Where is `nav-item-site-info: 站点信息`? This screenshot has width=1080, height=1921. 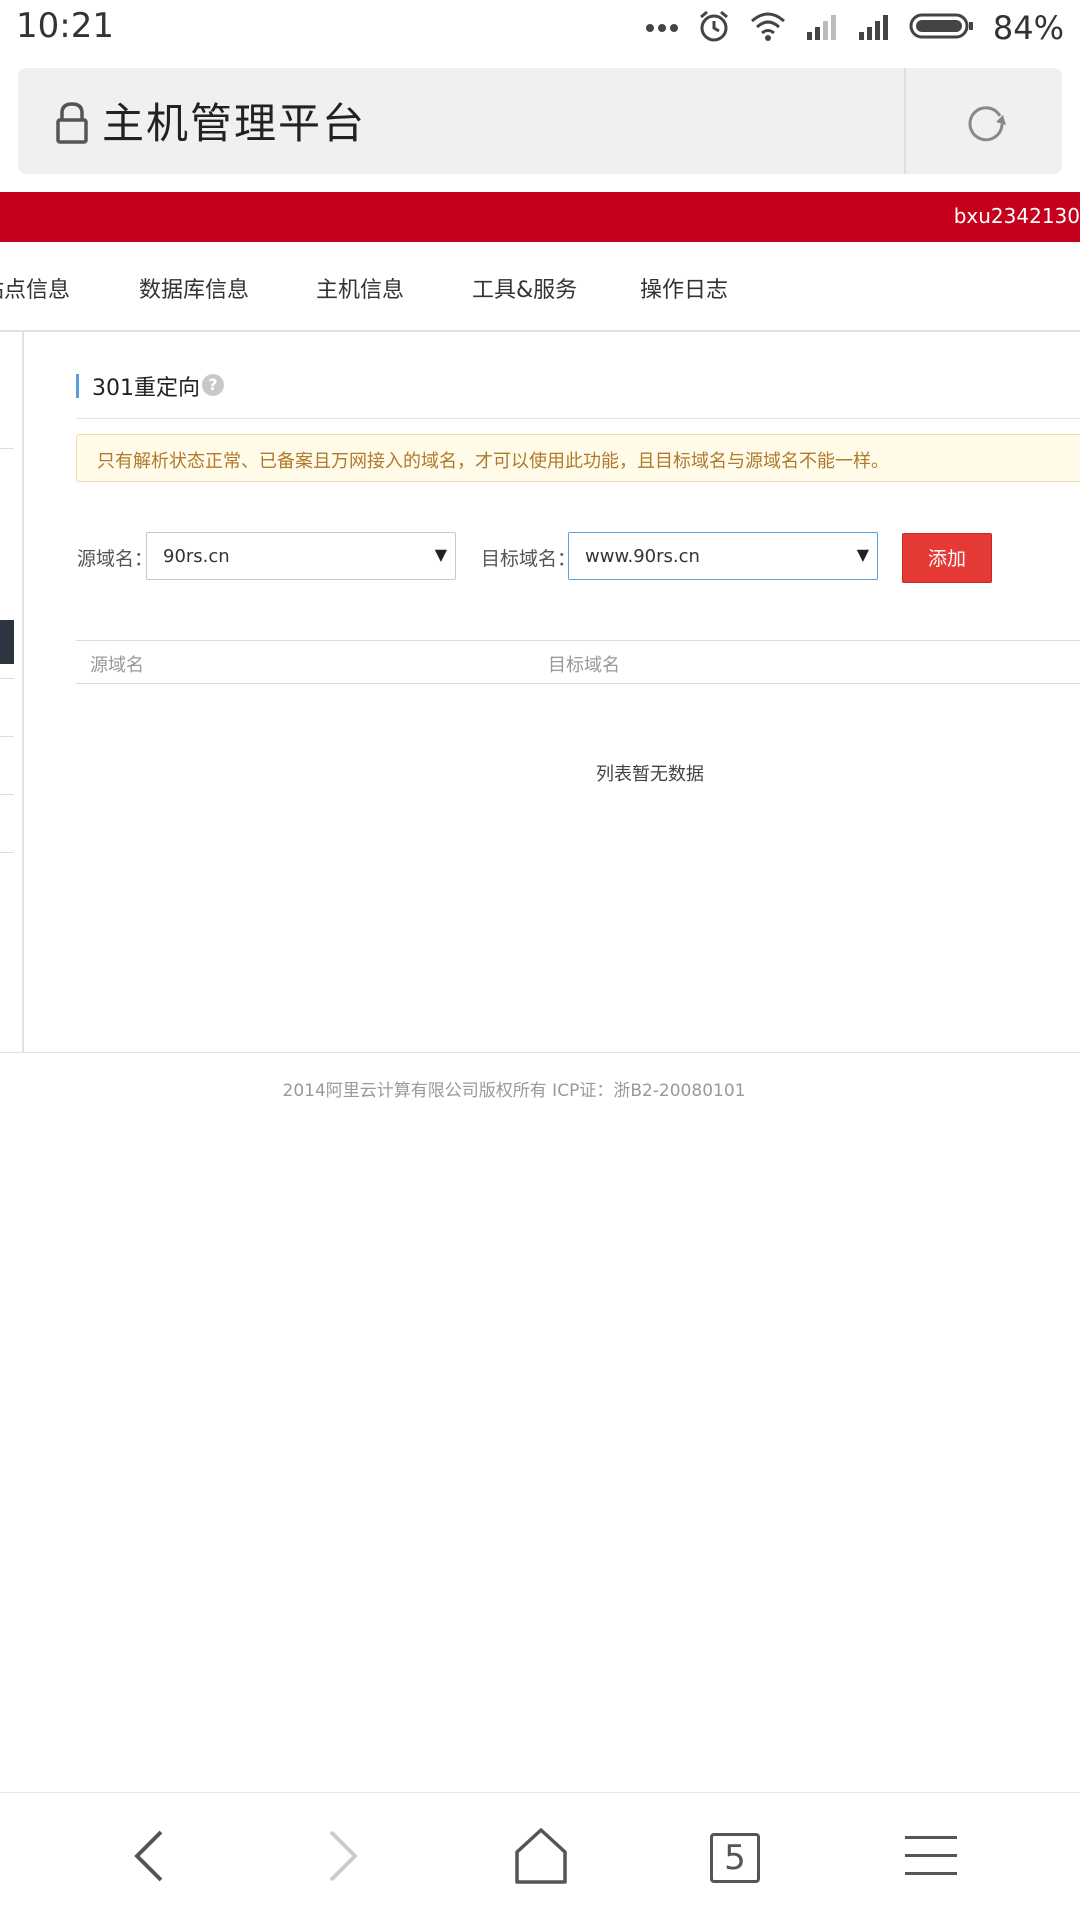
nav-item-site-info: 站点信息 is located at coordinates (35, 288).